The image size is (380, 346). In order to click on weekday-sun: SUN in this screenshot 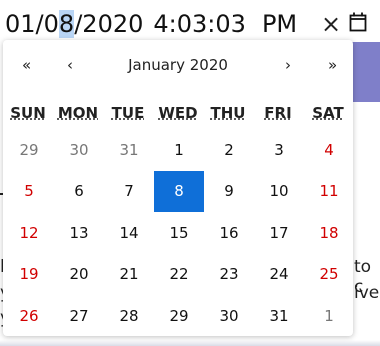, I will do `click(28, 113)`.